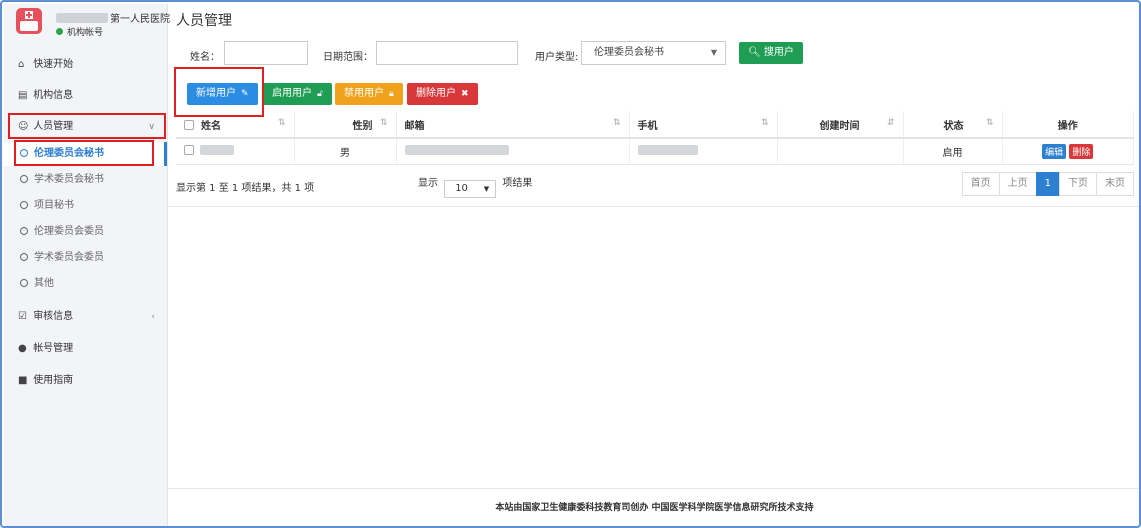  What do you see at coordinates (1078, 184) in the screenshot?
I see `page-next-button: 下页` at bounding box center [1078, 184].